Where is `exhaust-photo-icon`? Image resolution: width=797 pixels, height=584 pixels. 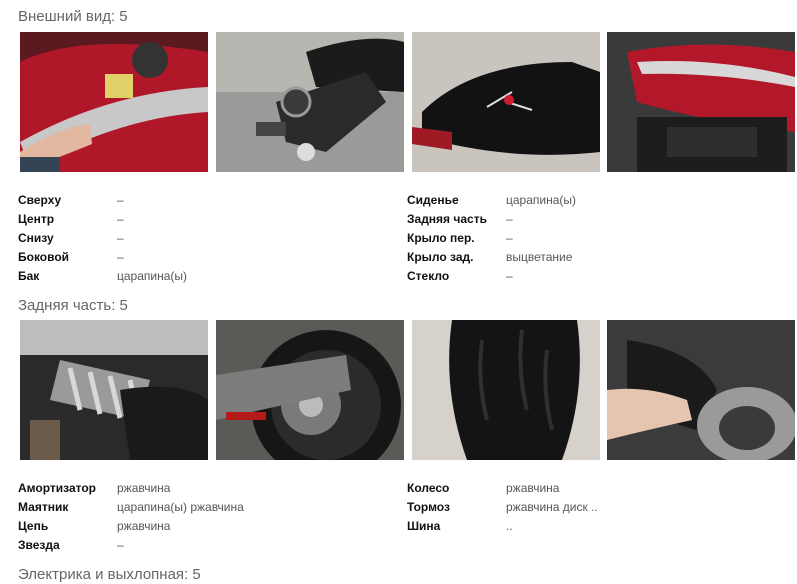 exhaust-photo-icon is located at coordinates (701, 390).